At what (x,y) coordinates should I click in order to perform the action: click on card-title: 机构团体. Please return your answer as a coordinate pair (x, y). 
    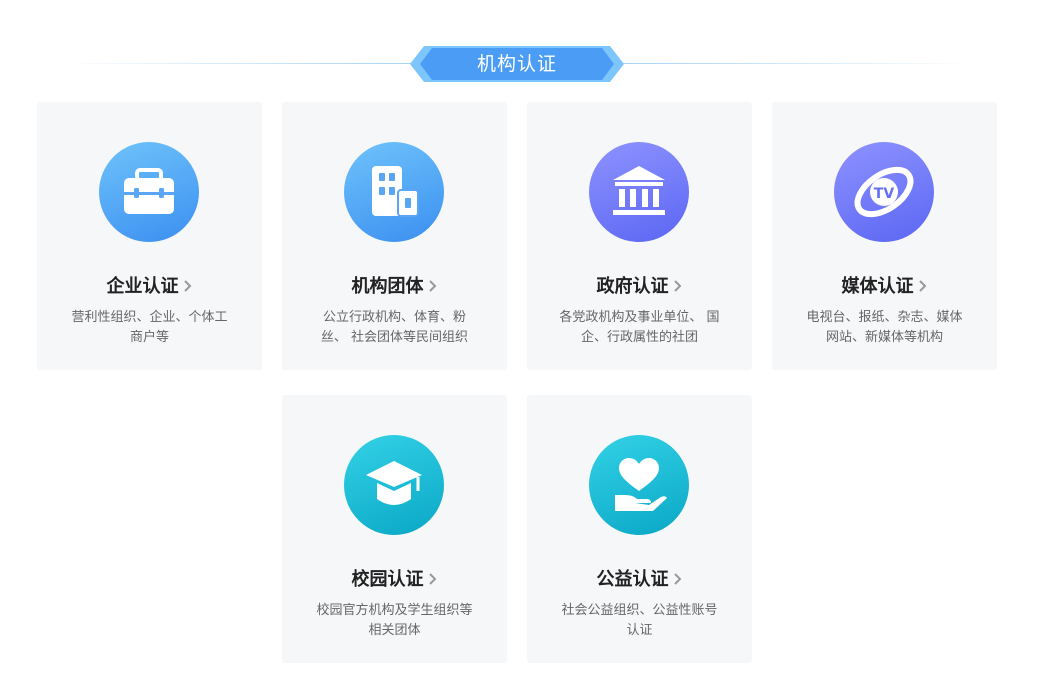
    Looking at the image, I should click on (387, 286).